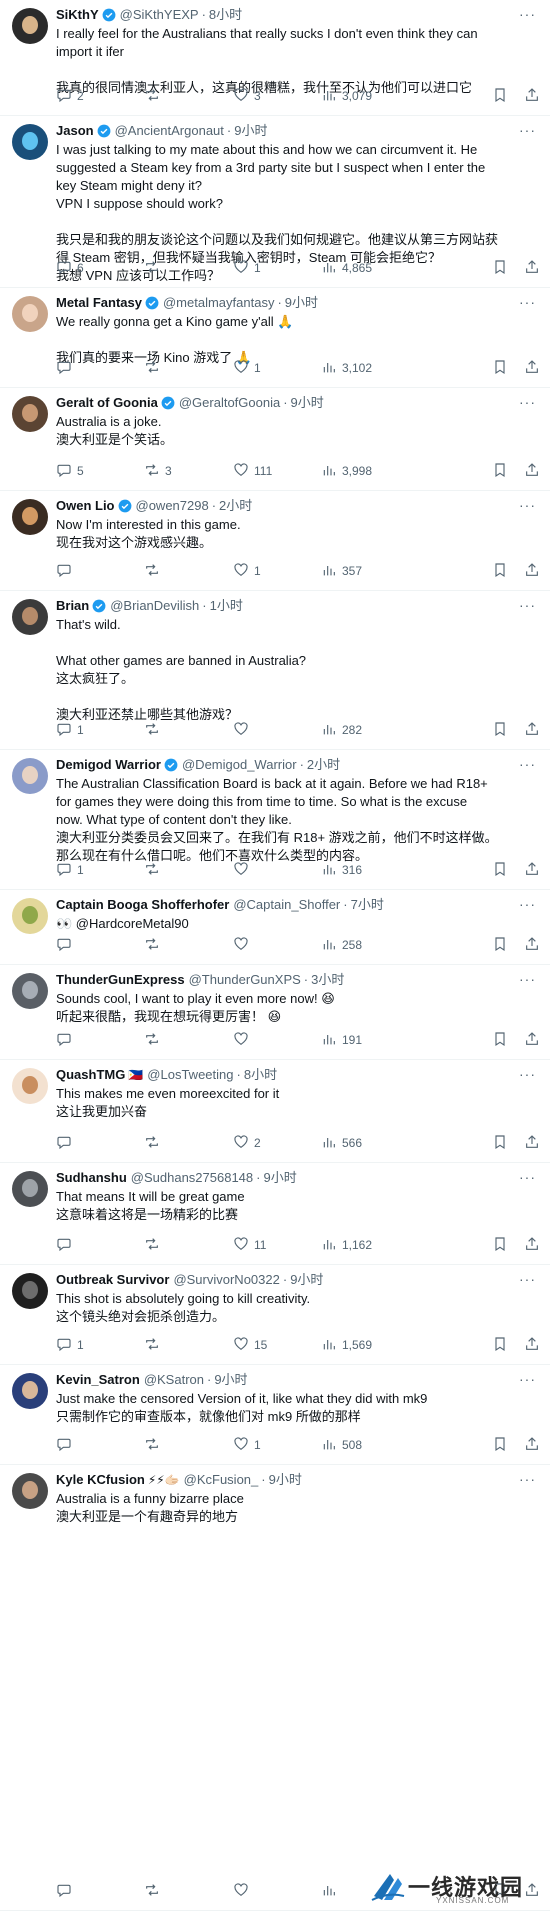 The width and height of the screenshot is (550, 1911). What do you see at coordinates (112, 1280) in the screenshot?
I see `author-name: Outbreak Survivor` at bounding box center [112, 1280].